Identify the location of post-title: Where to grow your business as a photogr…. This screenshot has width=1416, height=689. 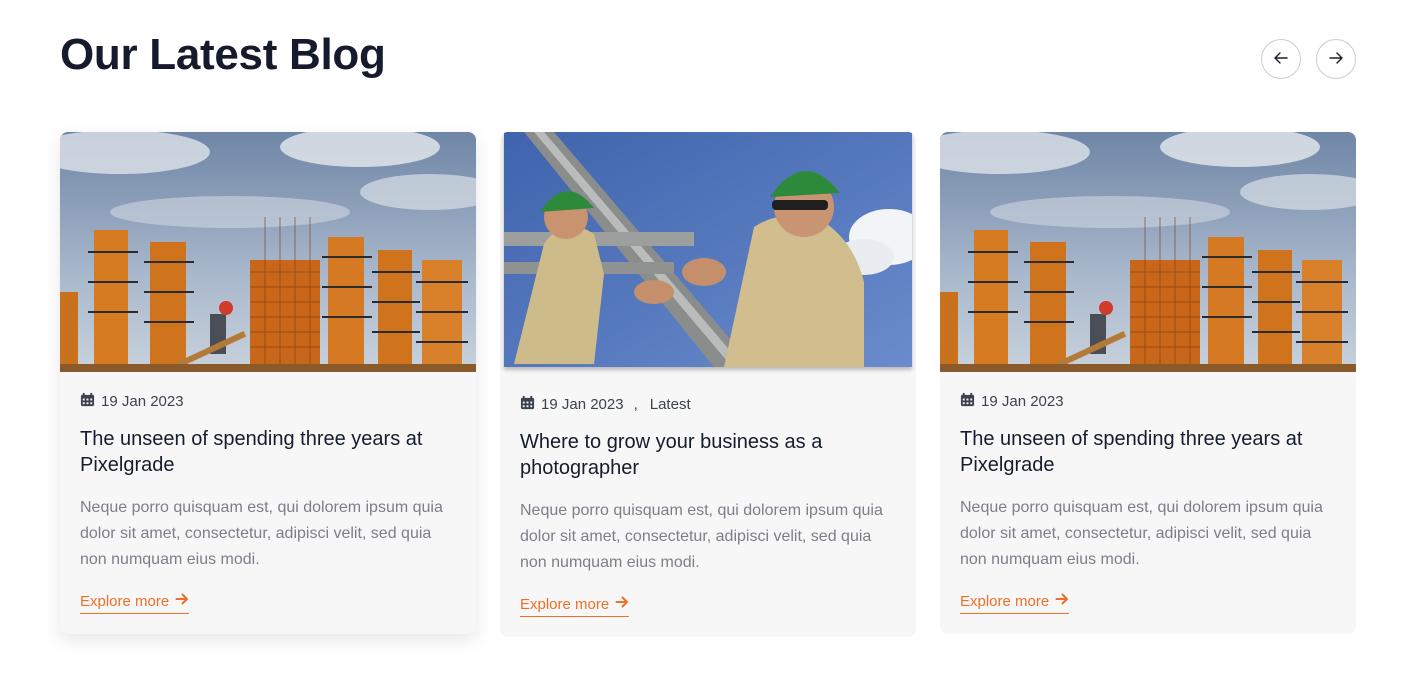
(710, 455).